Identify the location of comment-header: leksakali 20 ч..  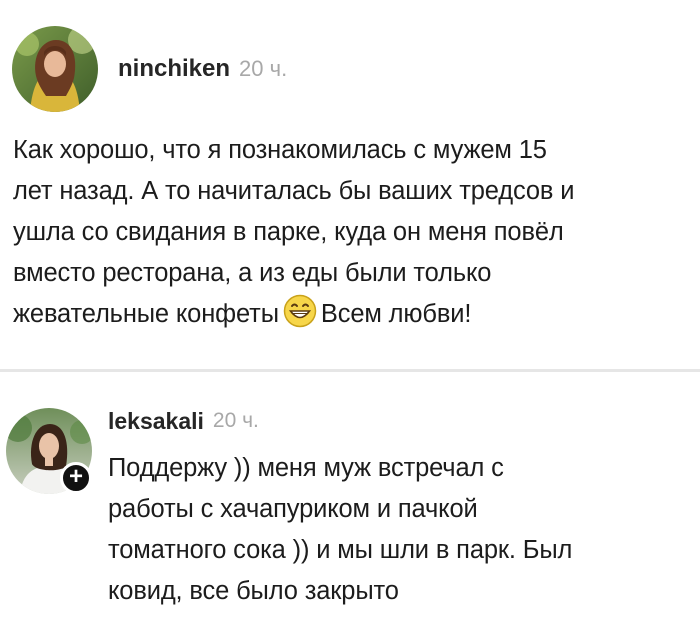
(183, 421).